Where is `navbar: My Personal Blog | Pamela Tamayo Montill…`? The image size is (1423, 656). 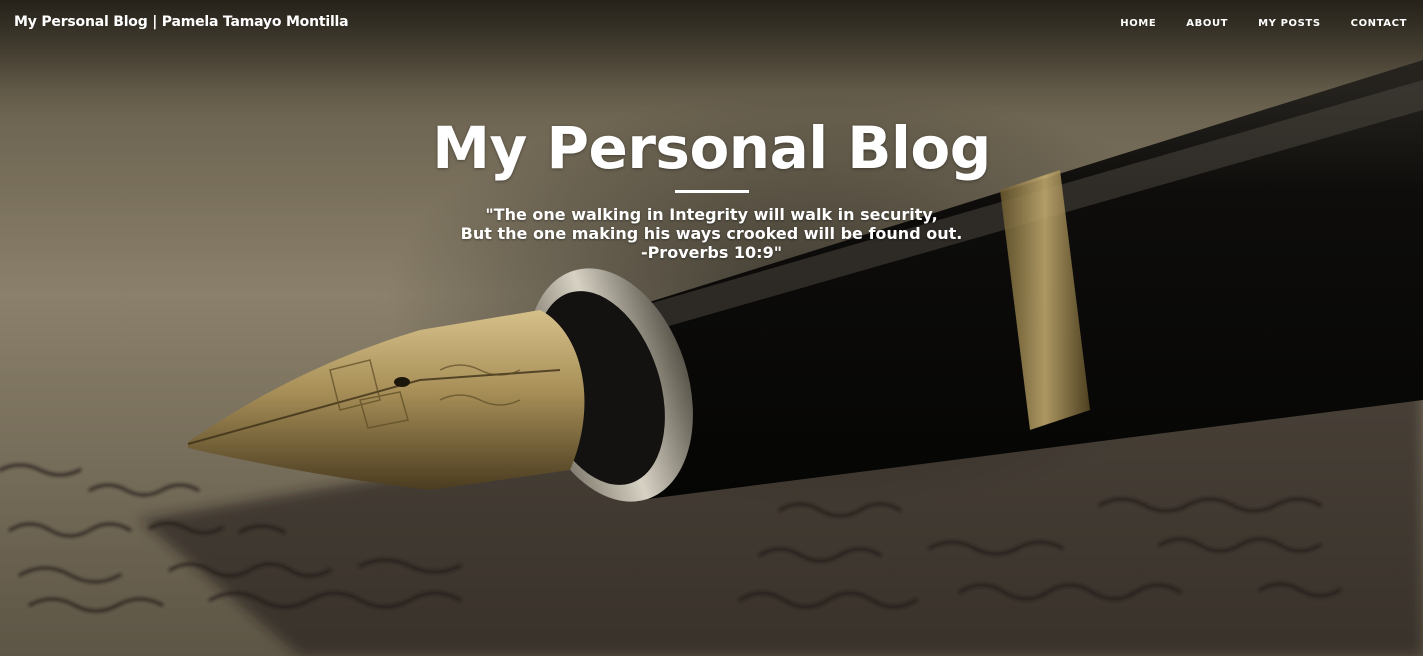 navbar: My Personal Blog | Pamela Tamayo Montill… is located at coordinates (711, 22).